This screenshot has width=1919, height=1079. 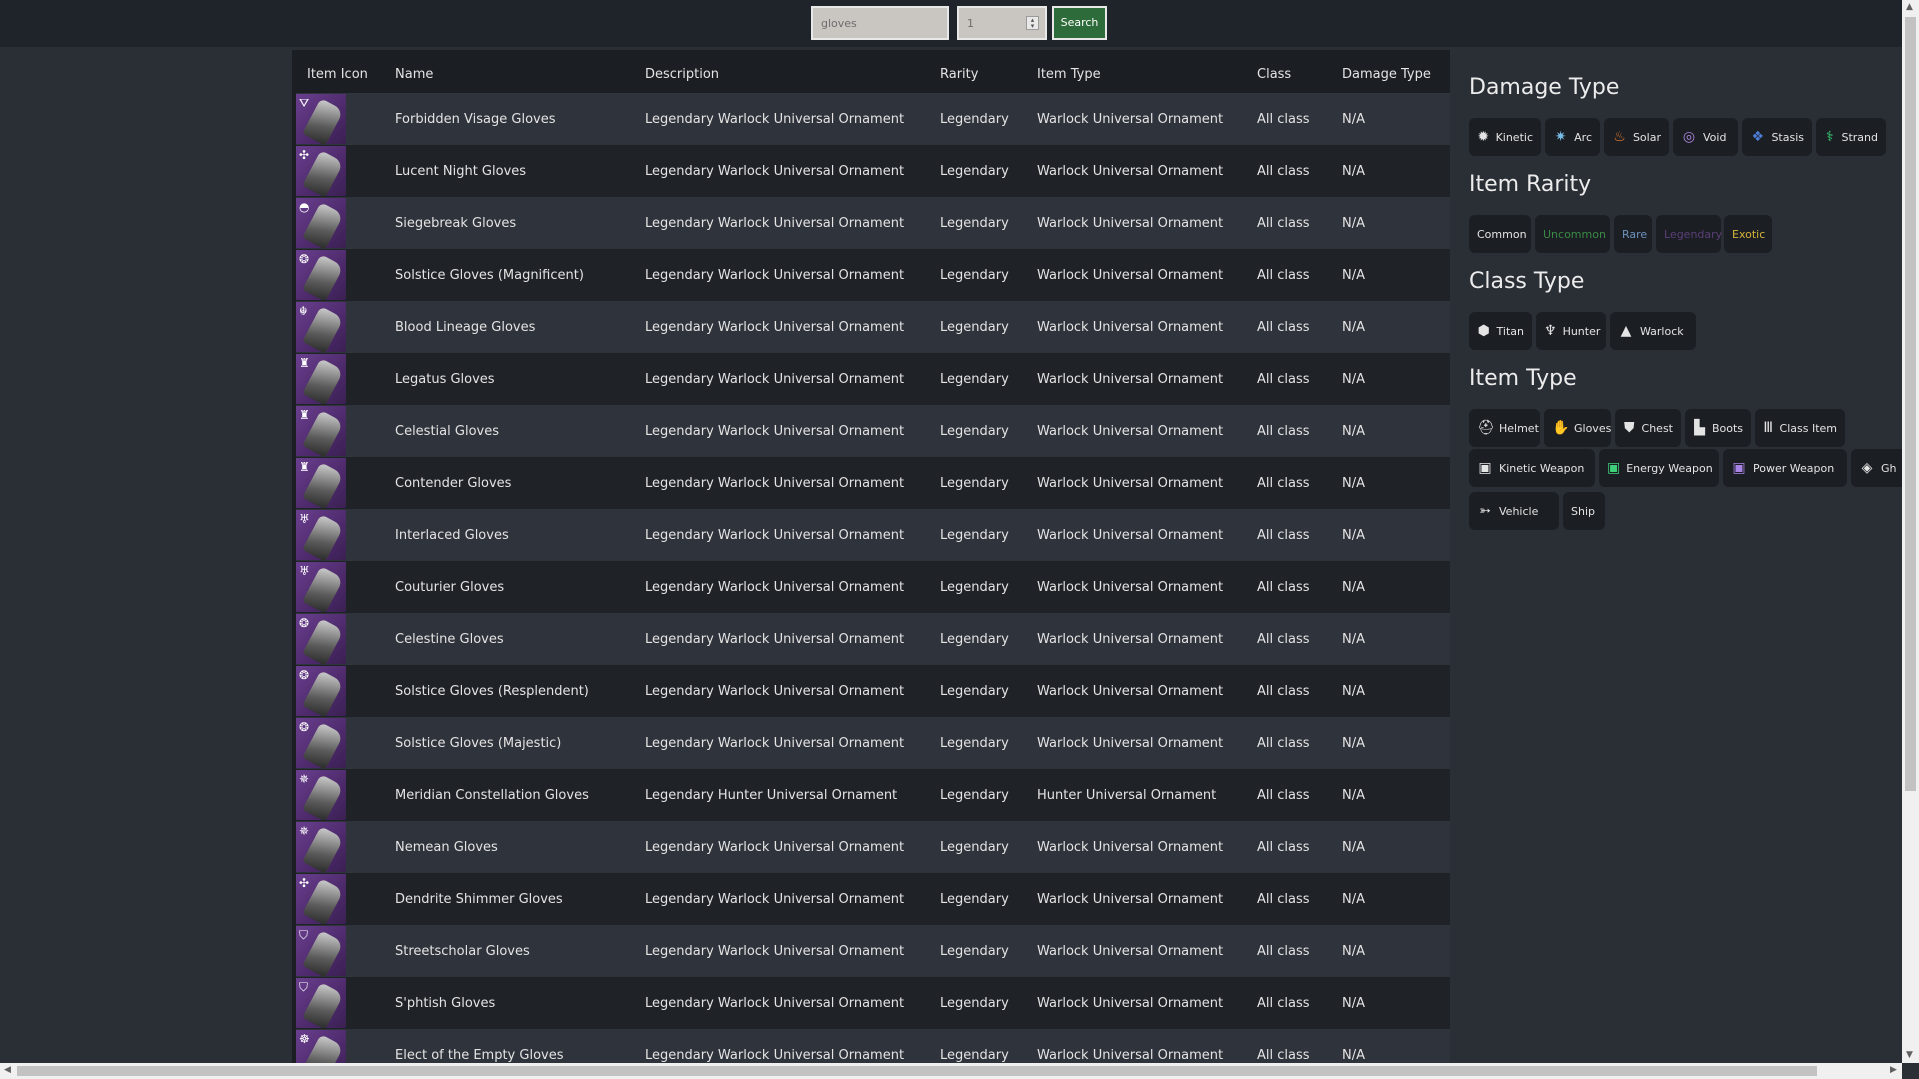 What do you see at coordinates (1893, 1070) in the screenshot?
I see `scroll-right-icon: ▶` at bounding box center [1893, 1070].